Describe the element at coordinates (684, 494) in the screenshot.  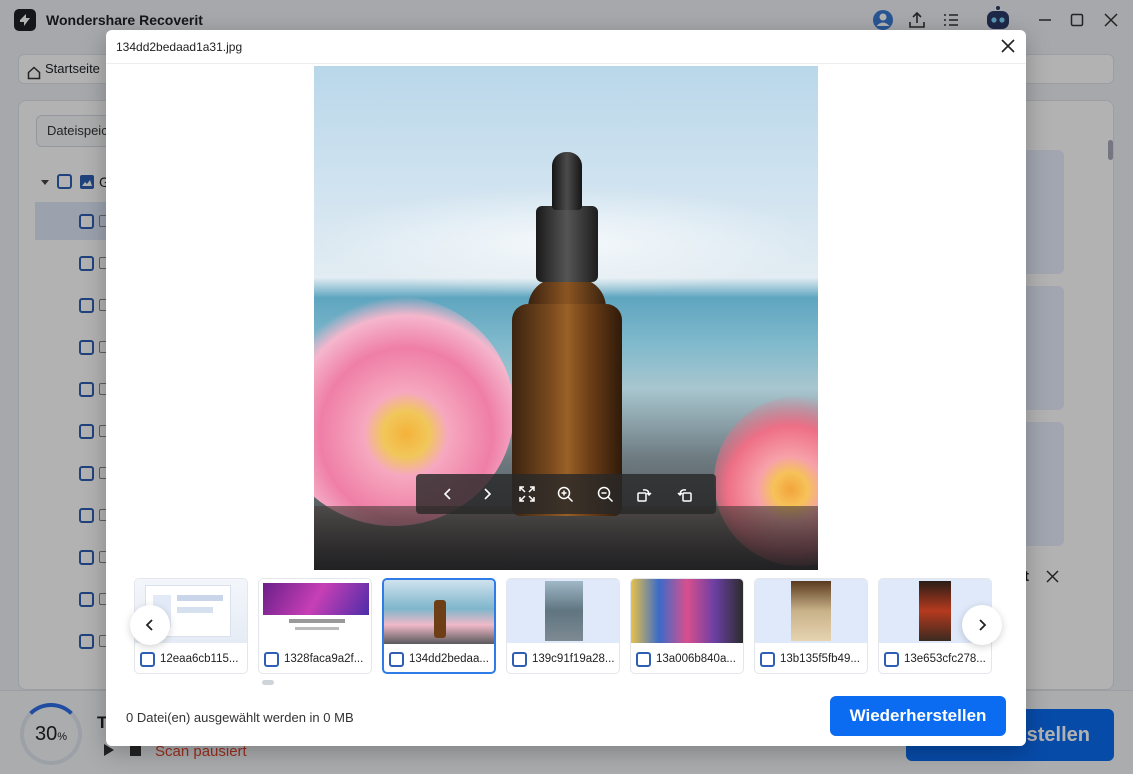
I see `rotate-right-icon` at that location.